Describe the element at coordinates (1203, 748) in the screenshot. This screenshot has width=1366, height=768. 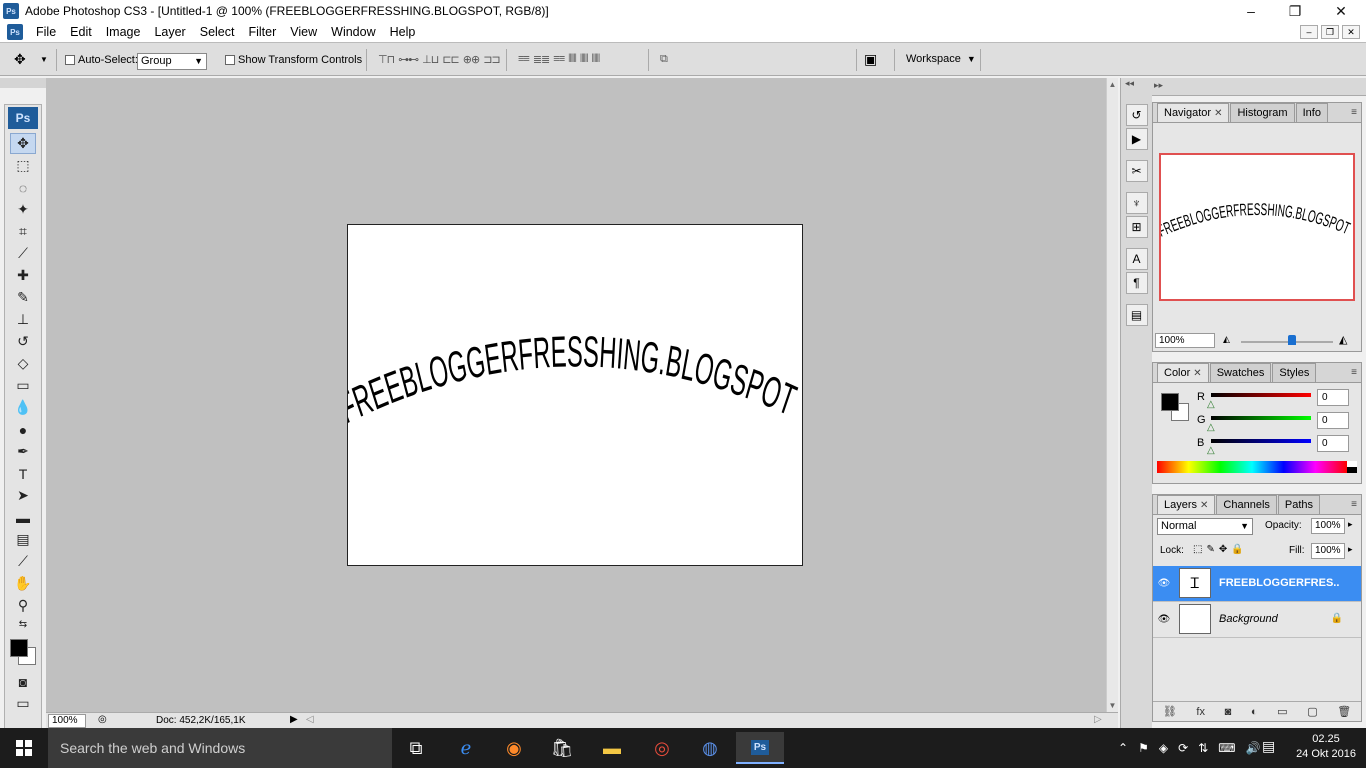
I see `network-icon: ⇅` at that location.